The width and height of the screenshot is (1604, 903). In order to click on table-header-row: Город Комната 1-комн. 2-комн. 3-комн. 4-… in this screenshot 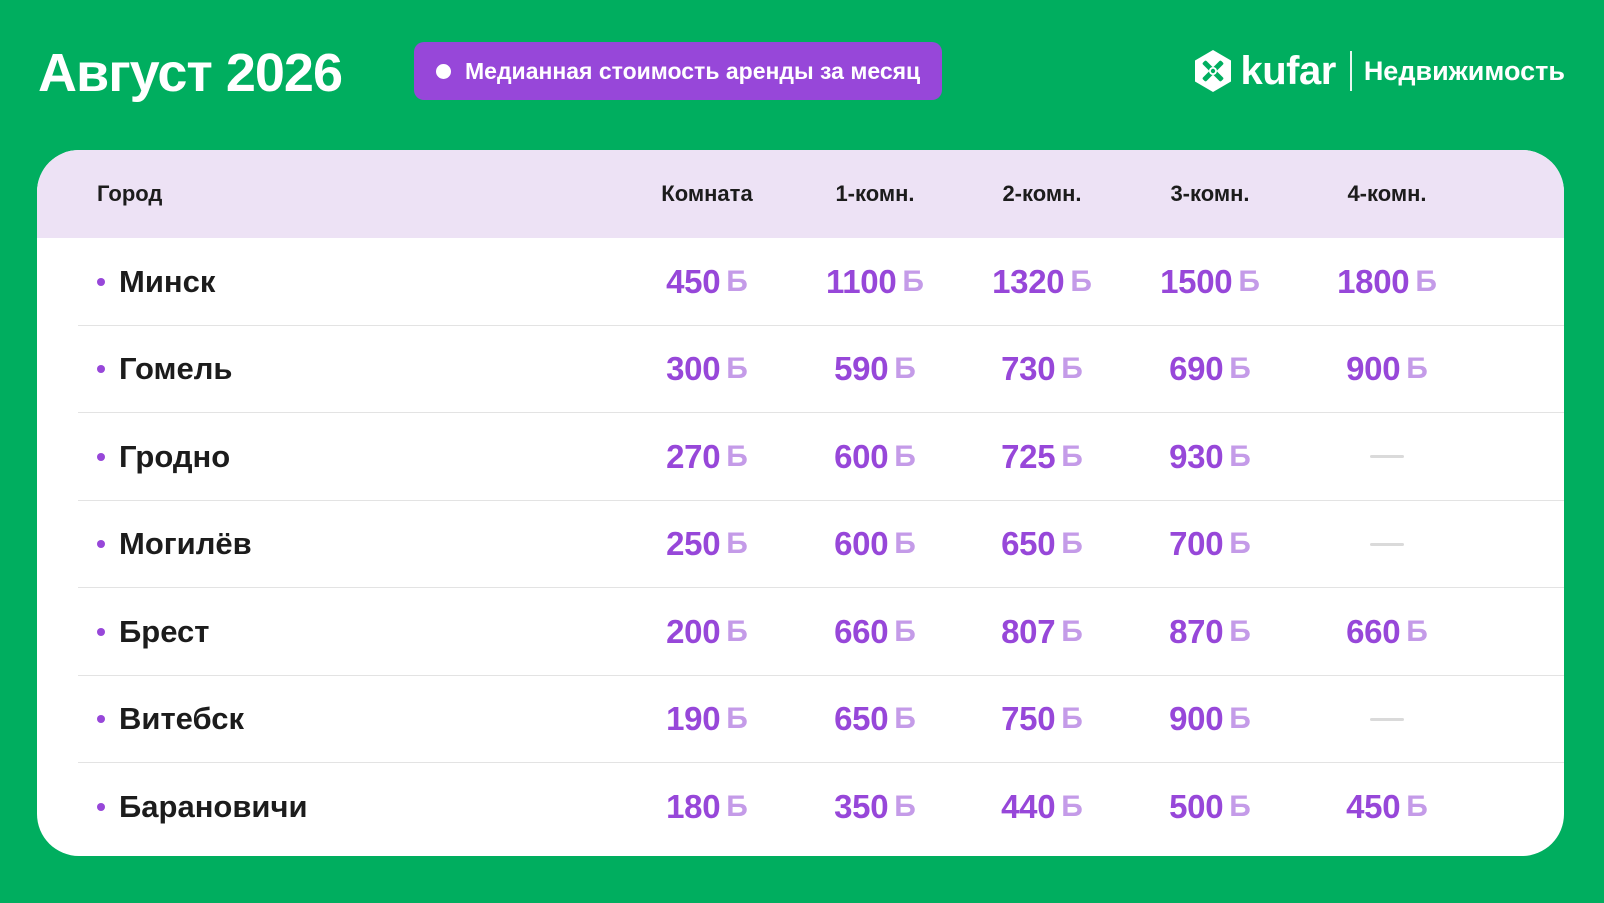, I will do `click(800, 194)`.